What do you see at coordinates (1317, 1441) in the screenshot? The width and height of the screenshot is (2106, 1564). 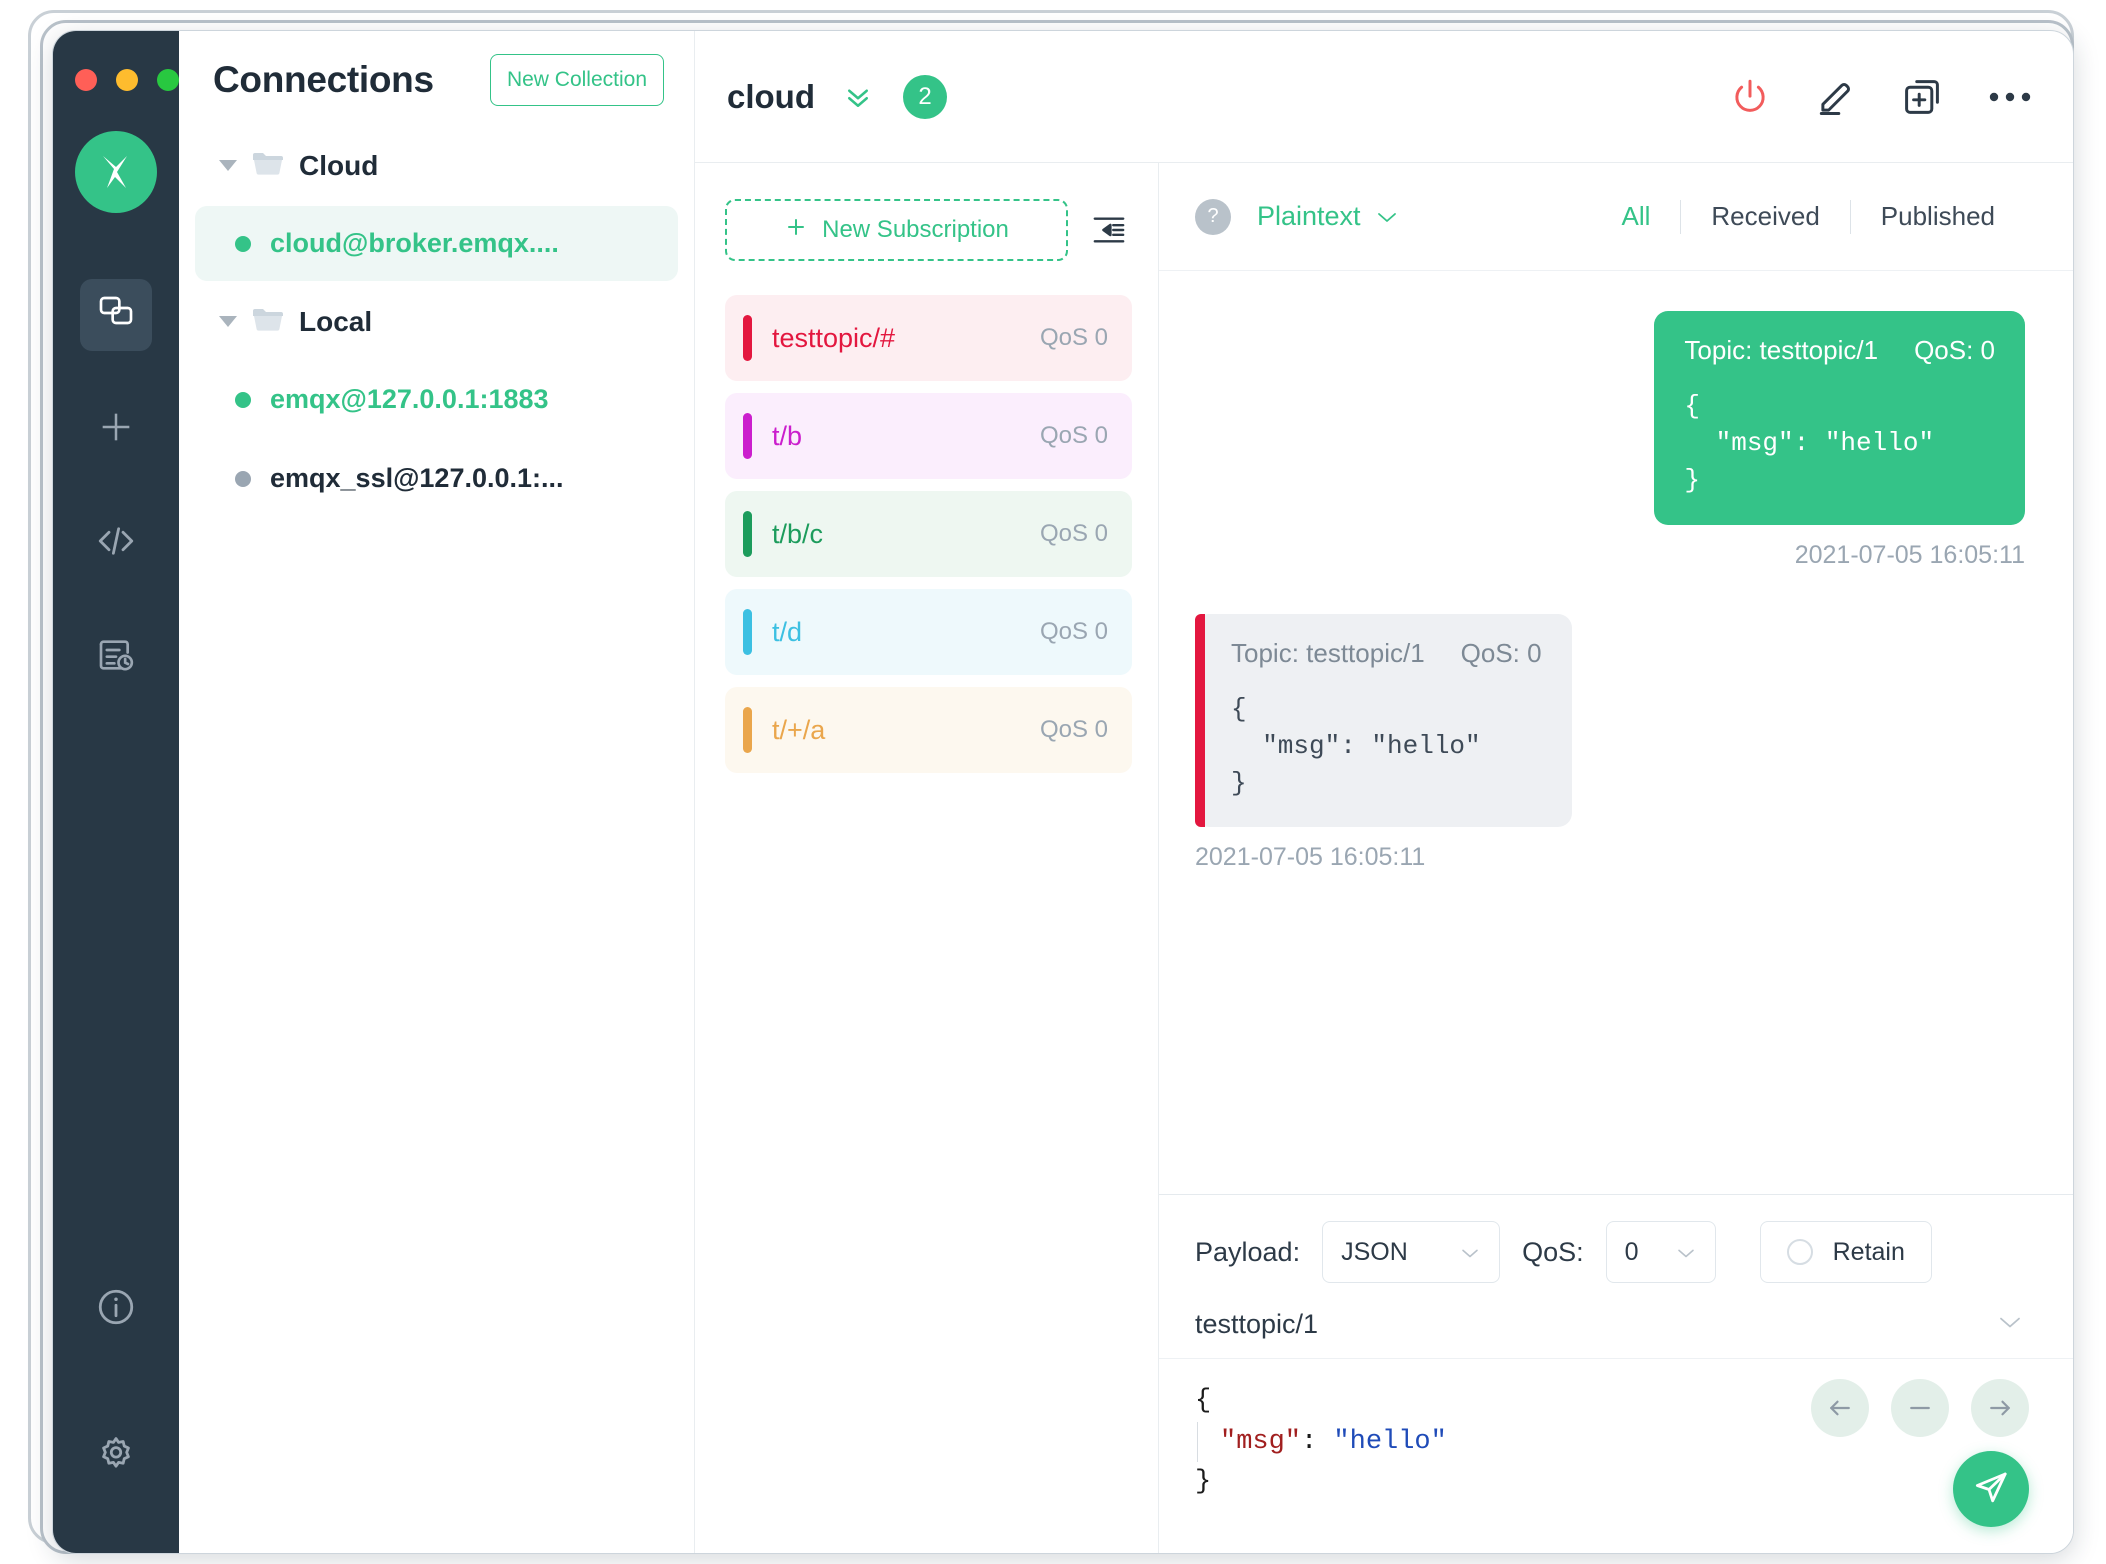 I see `editor-json-colon: :` at bounding box center [1317, 1441].